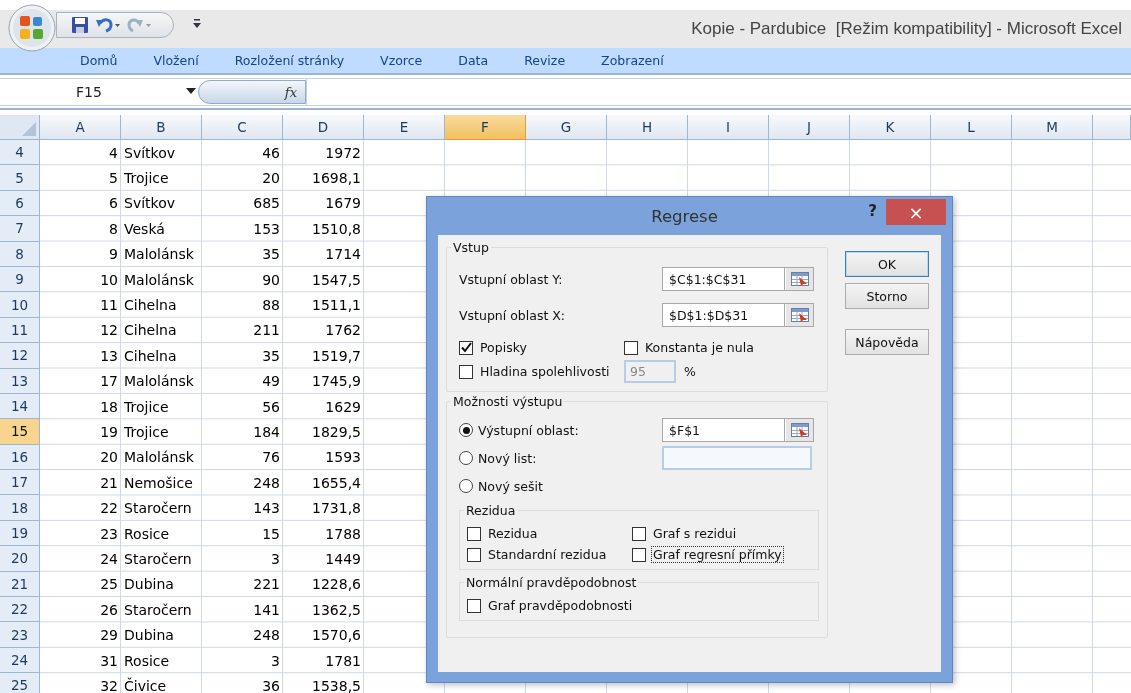 This screenshot has width=1131, height=693. I want to click on row-header: 8, so click(20, 254).